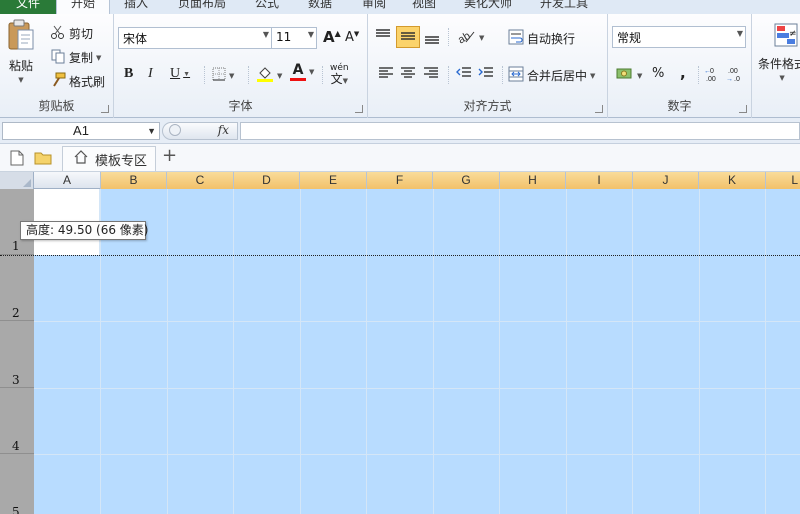 The height and width of the screenshot is (514, 800). What do you see at coordinates (175, 130) in the screenshot?
I see `expand-handle-icon` at bounding box center [175, 130].